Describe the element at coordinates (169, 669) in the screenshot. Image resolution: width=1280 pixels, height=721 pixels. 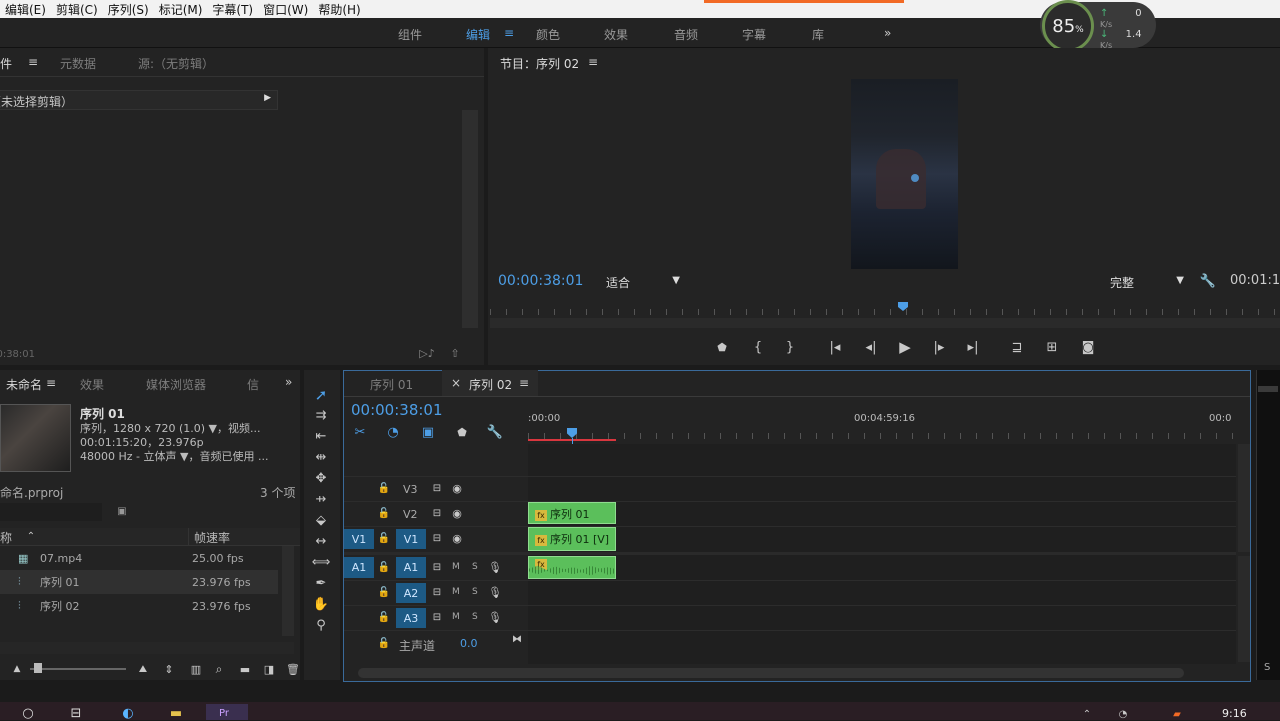
I see `sort-icon: ⇕` at that location.